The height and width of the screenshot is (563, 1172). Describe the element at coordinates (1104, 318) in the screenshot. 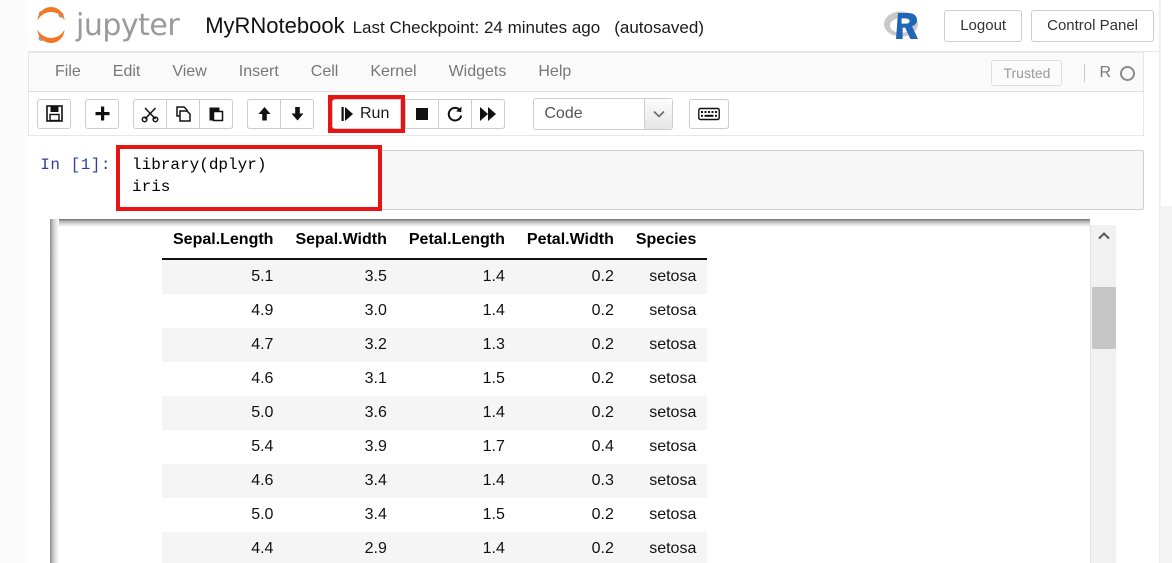

I see `output-scrollbar-thumb` at that location.